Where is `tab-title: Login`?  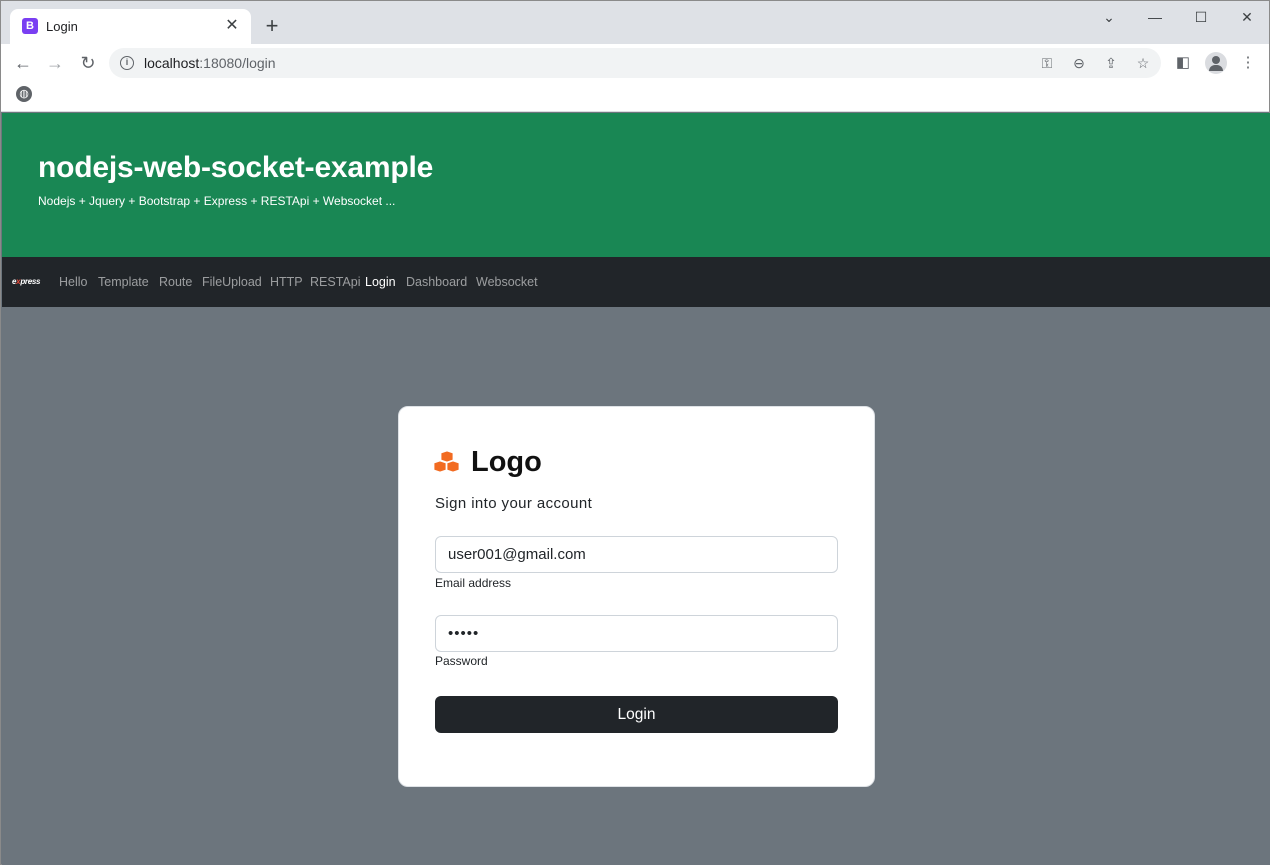 tab-title: Login is located at coordinates (62, 26).